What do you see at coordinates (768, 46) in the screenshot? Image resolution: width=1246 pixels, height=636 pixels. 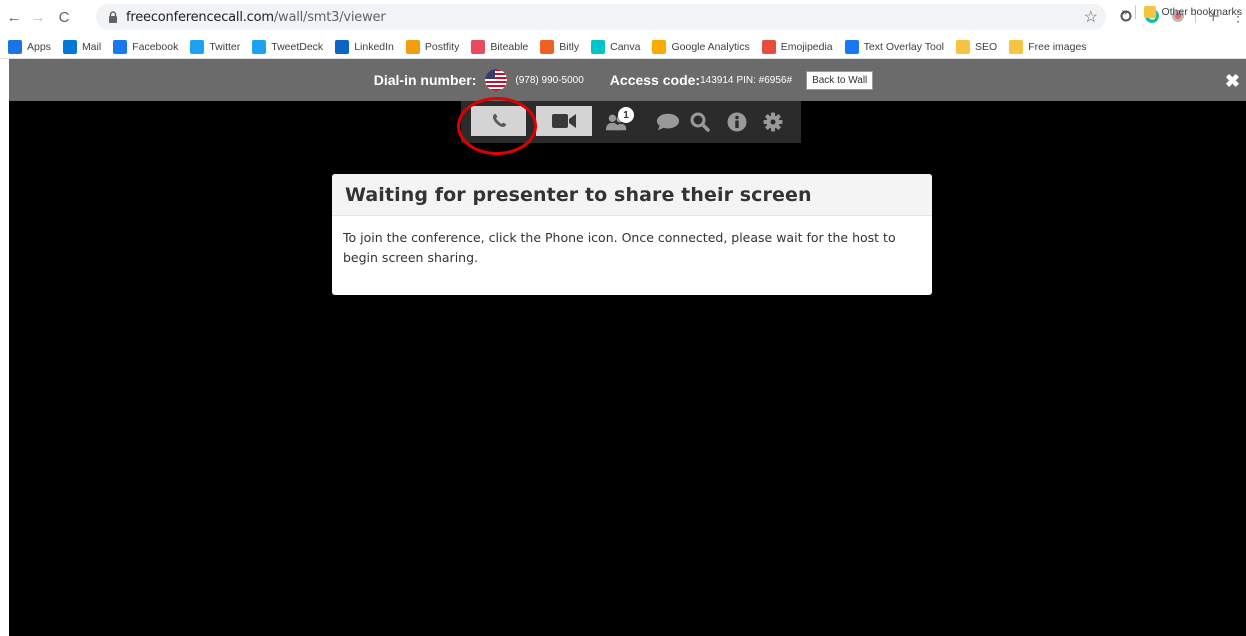 I see `emojipedia-icon` at bounding box center [768, 46].